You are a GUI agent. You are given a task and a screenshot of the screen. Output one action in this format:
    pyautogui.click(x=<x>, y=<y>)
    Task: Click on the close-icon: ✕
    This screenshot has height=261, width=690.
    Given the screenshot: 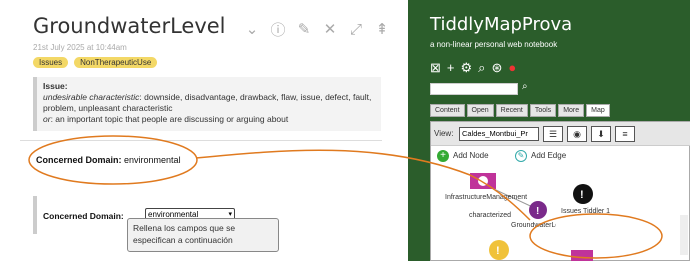 What is the action you would take?
    pyautogui.click(x=330, y=29)
    